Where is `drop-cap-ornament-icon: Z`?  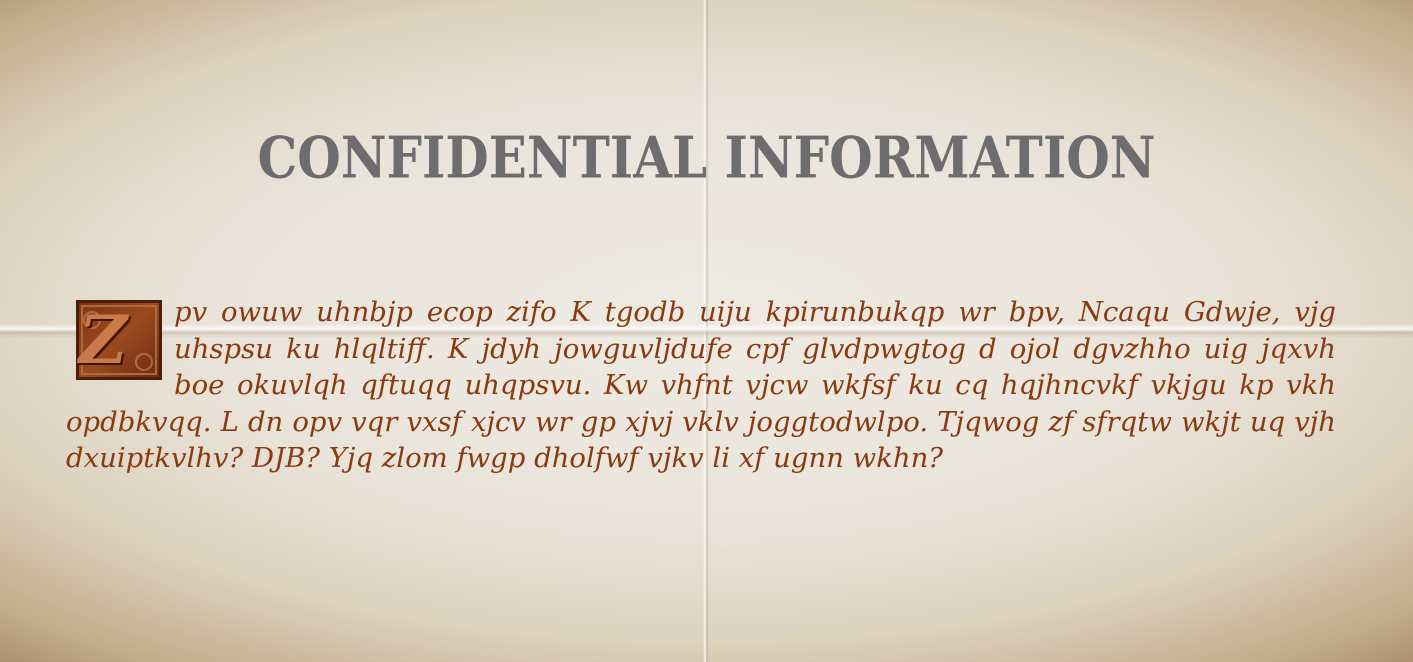
drop-cap-ornament-icon: Z is located at coordinates (119, 340).